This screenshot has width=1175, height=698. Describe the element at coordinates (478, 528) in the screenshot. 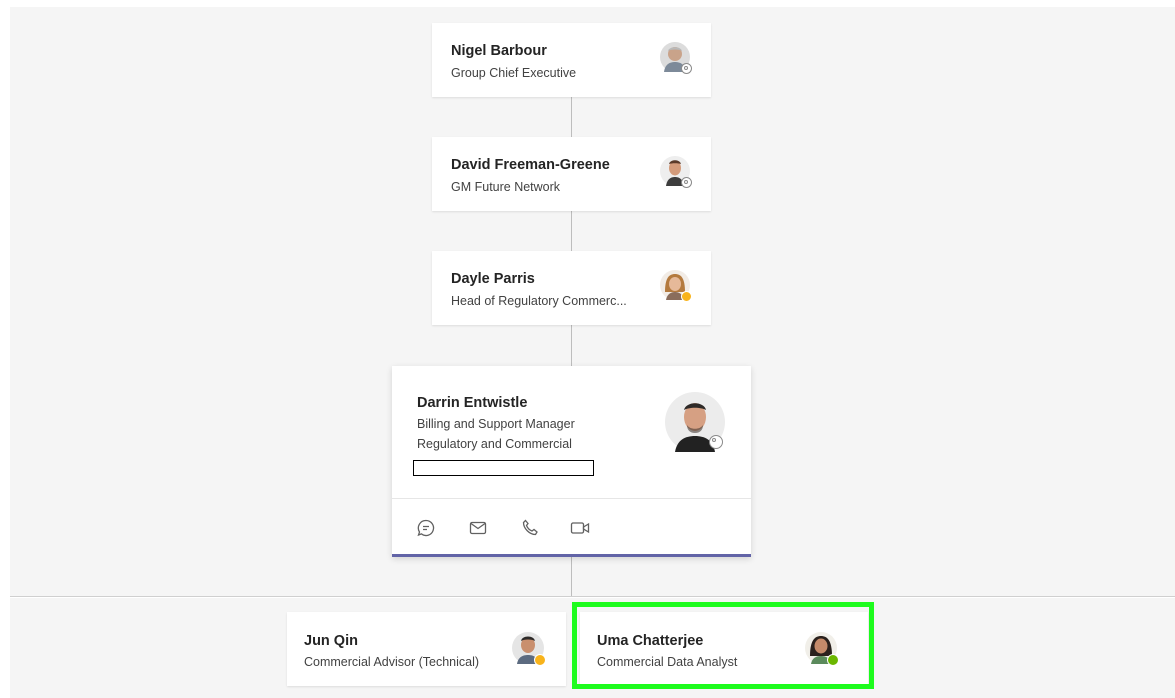

I see `mail-icon` at that location.